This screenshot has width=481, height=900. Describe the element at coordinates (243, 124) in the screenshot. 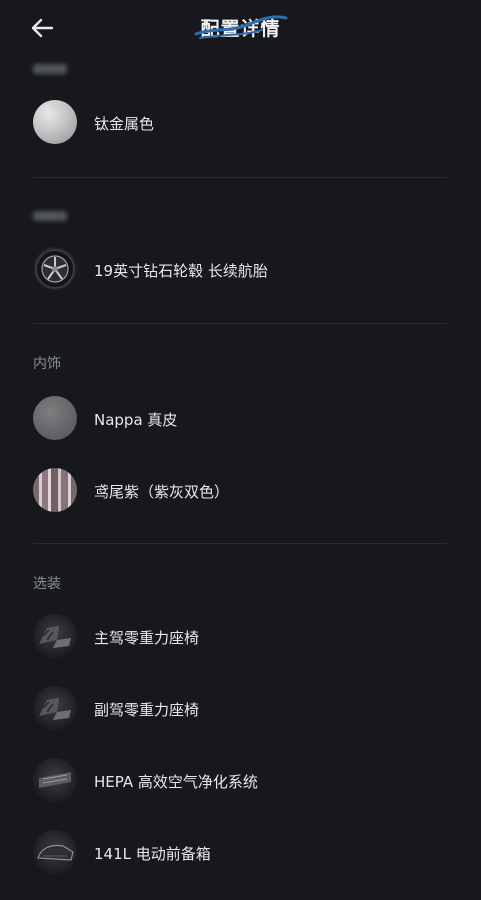

I see `option-row-exterior-color: 钛金属色` at that location.